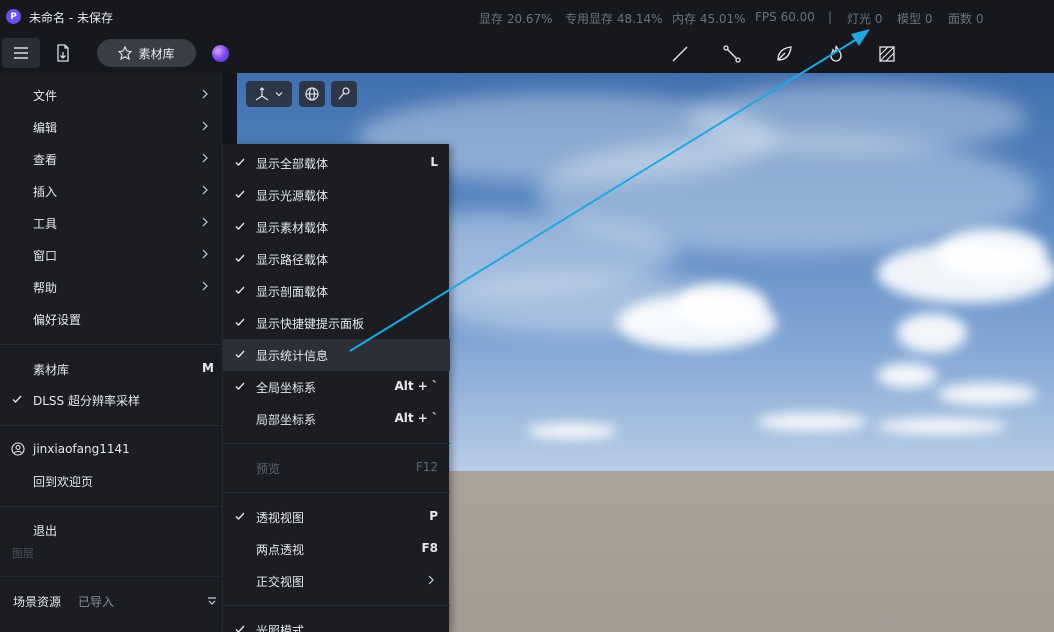 The image size is (1054, 632). What do you see at coordinates (21, 53) in the screenshot?
I see `main-menu-button` at bounding box center [21, 53].